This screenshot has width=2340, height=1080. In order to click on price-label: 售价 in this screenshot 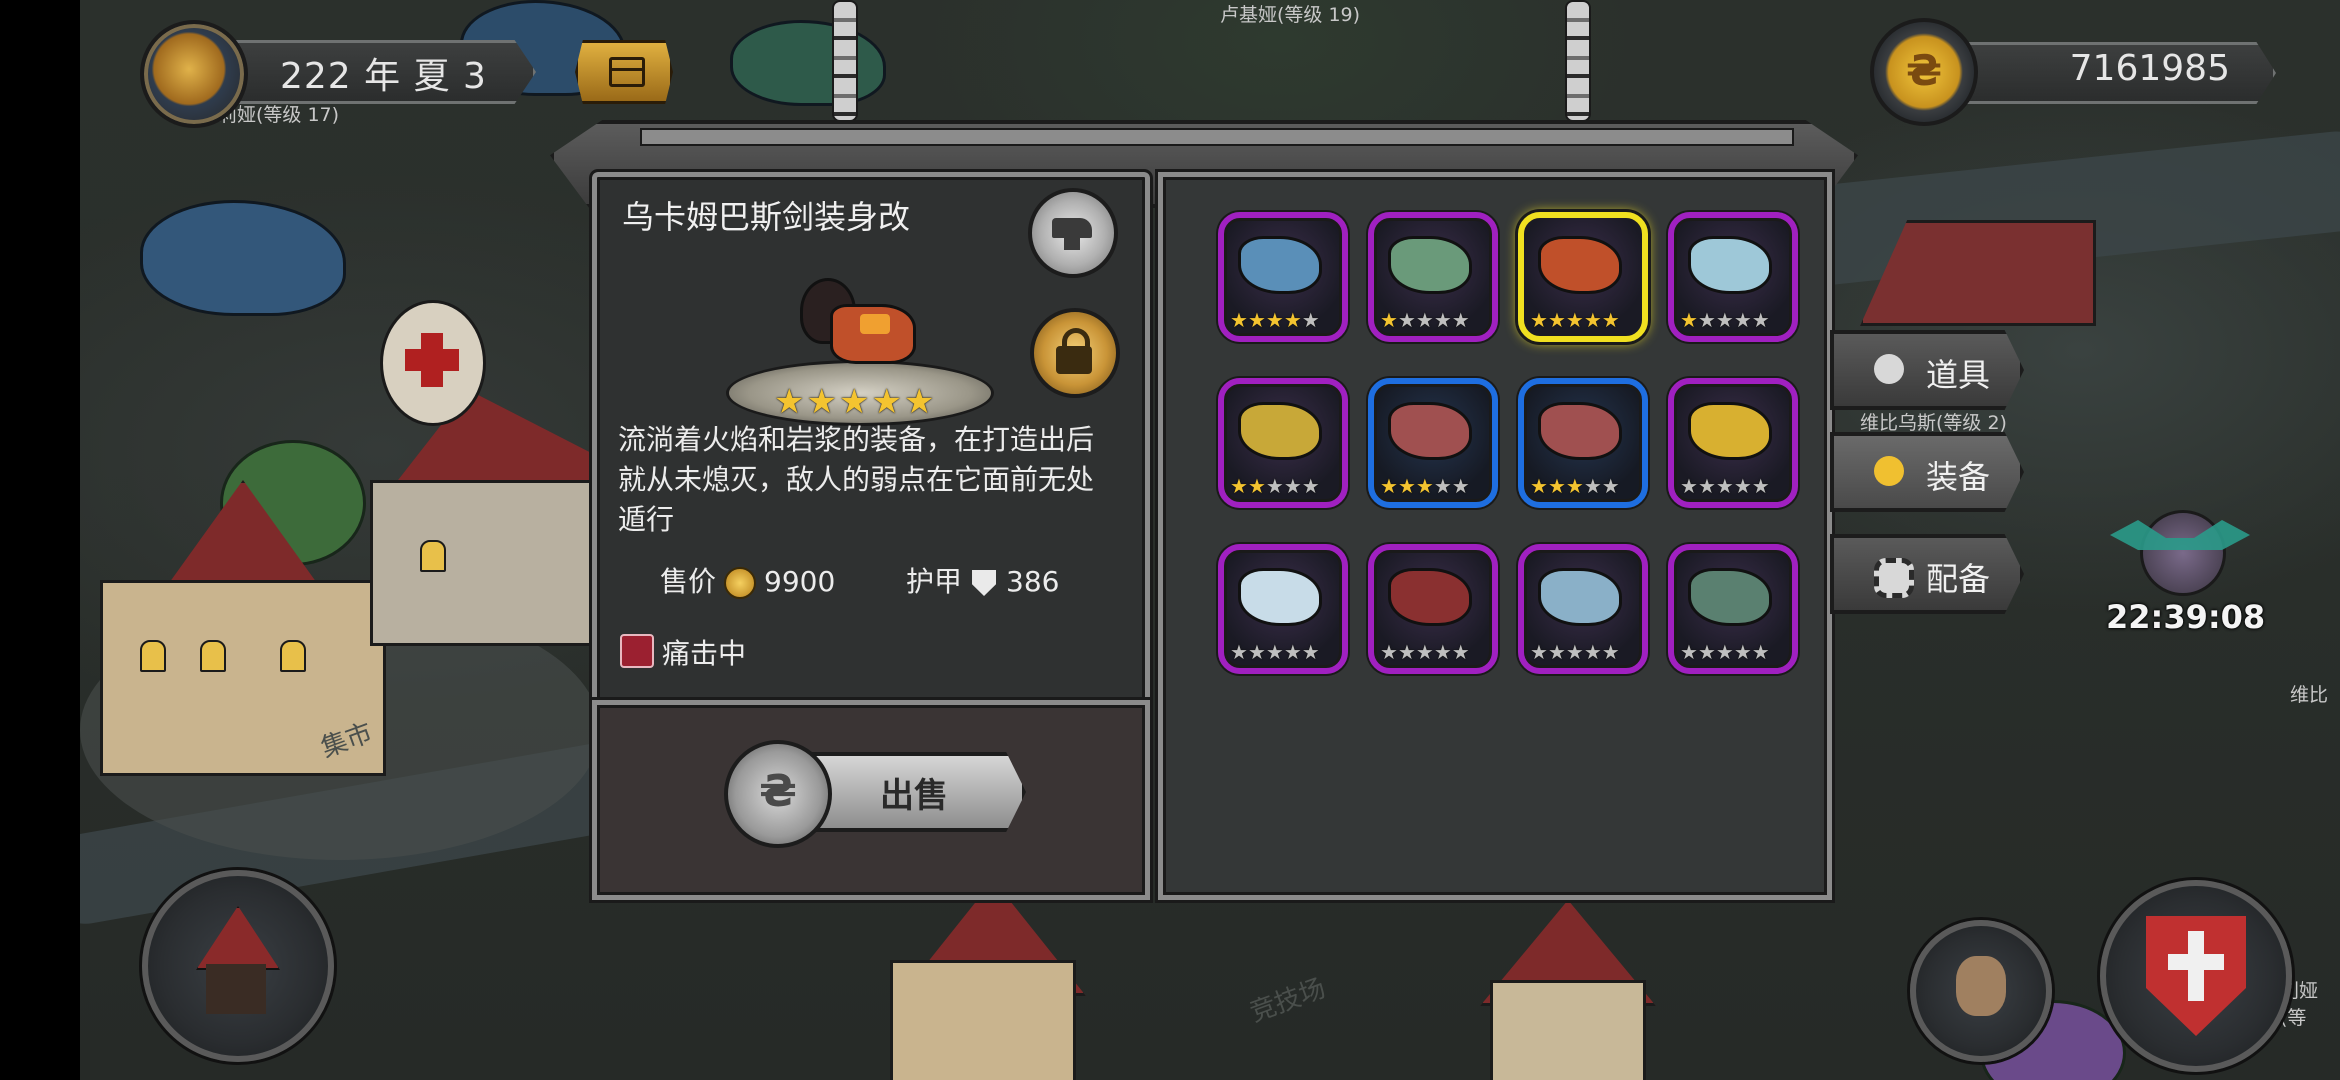, I will do `click(688, 581)`.